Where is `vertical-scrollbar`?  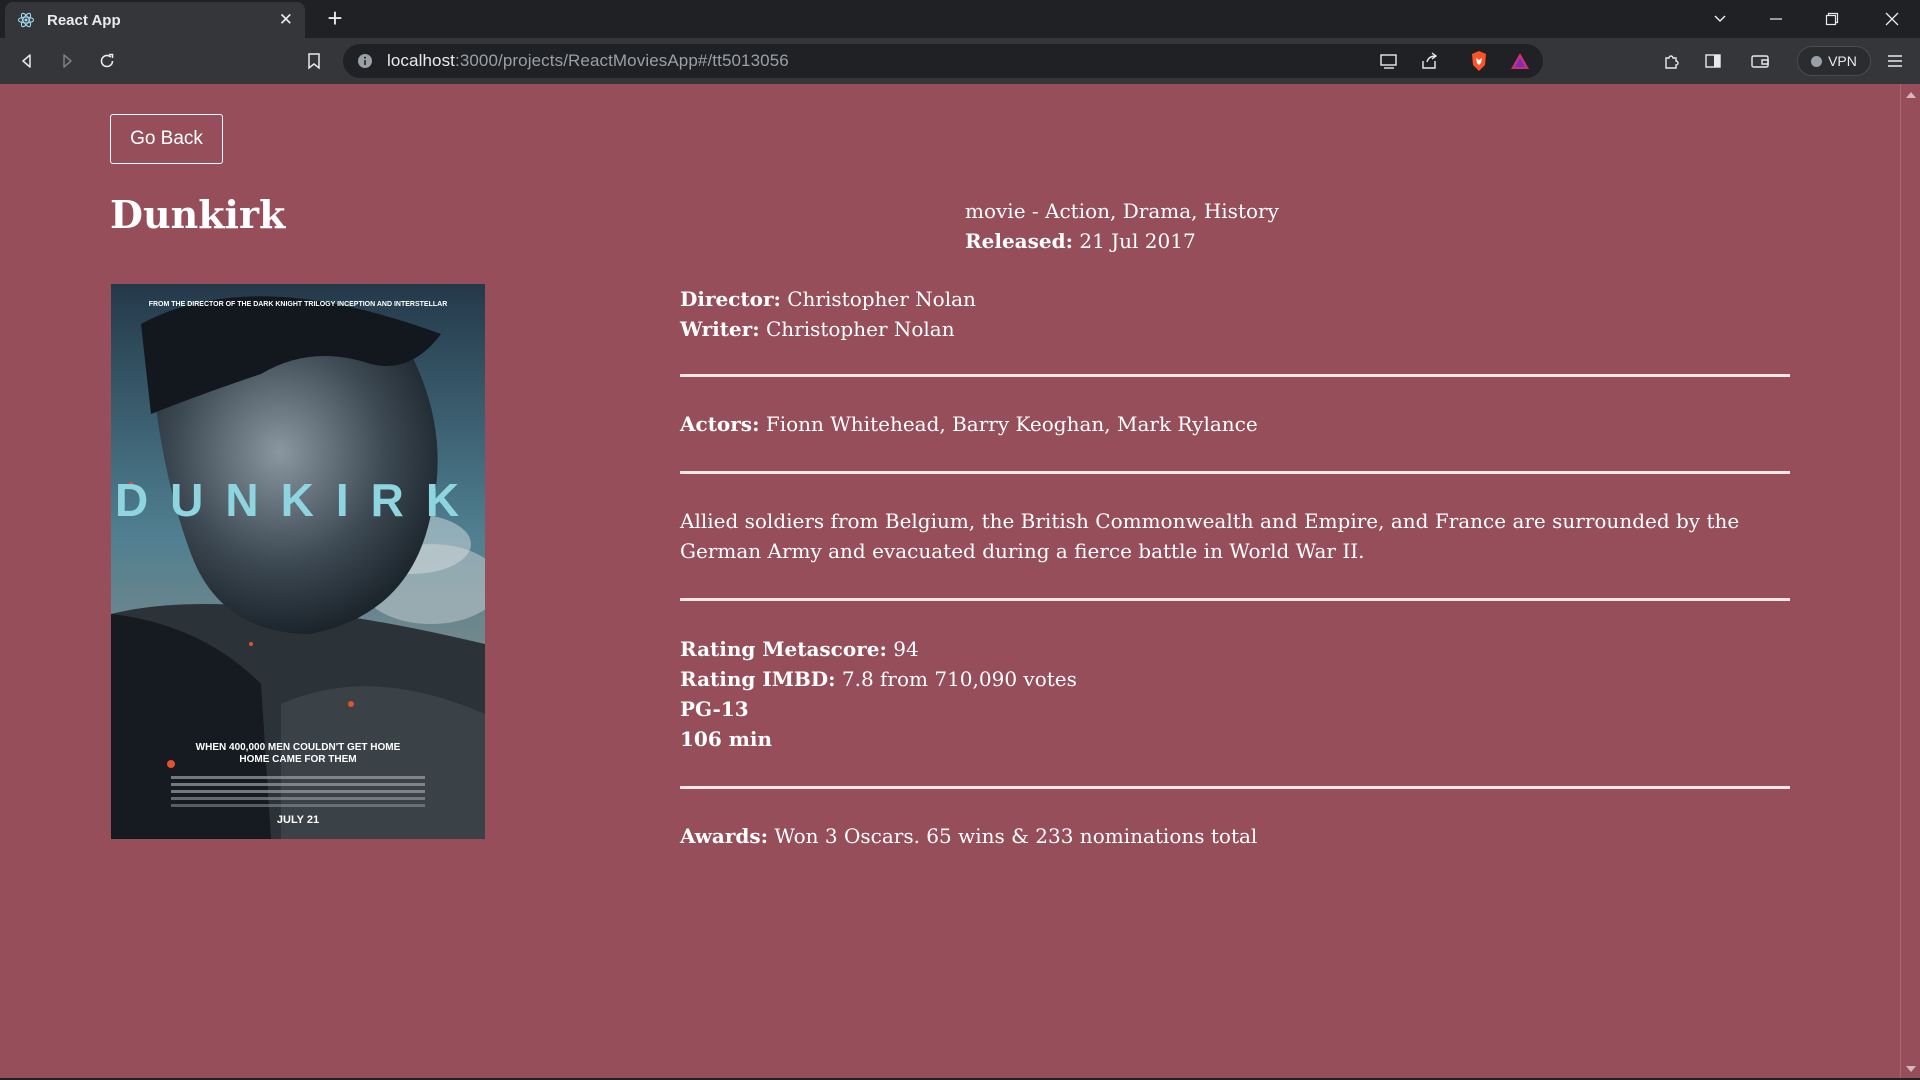 vertical-scrollbar is located at coordinates (1910, 582).